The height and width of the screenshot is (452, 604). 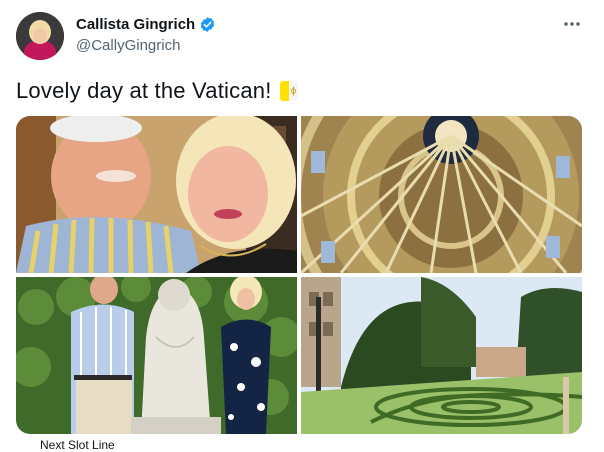 I want to click on verified-badge-icon, so click(x=207, y=24).